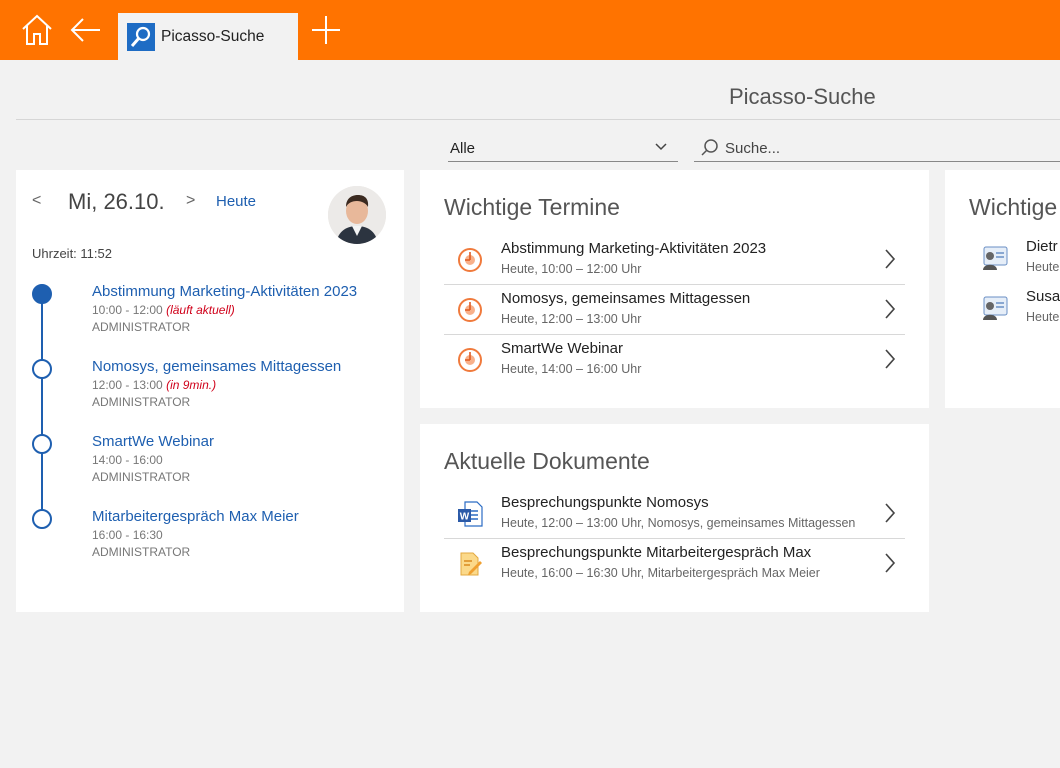 The height and width of the screenshot is (768, 1060). I want to click on document-title: Besprechungspunkte Nomosys, so click(605, 502).